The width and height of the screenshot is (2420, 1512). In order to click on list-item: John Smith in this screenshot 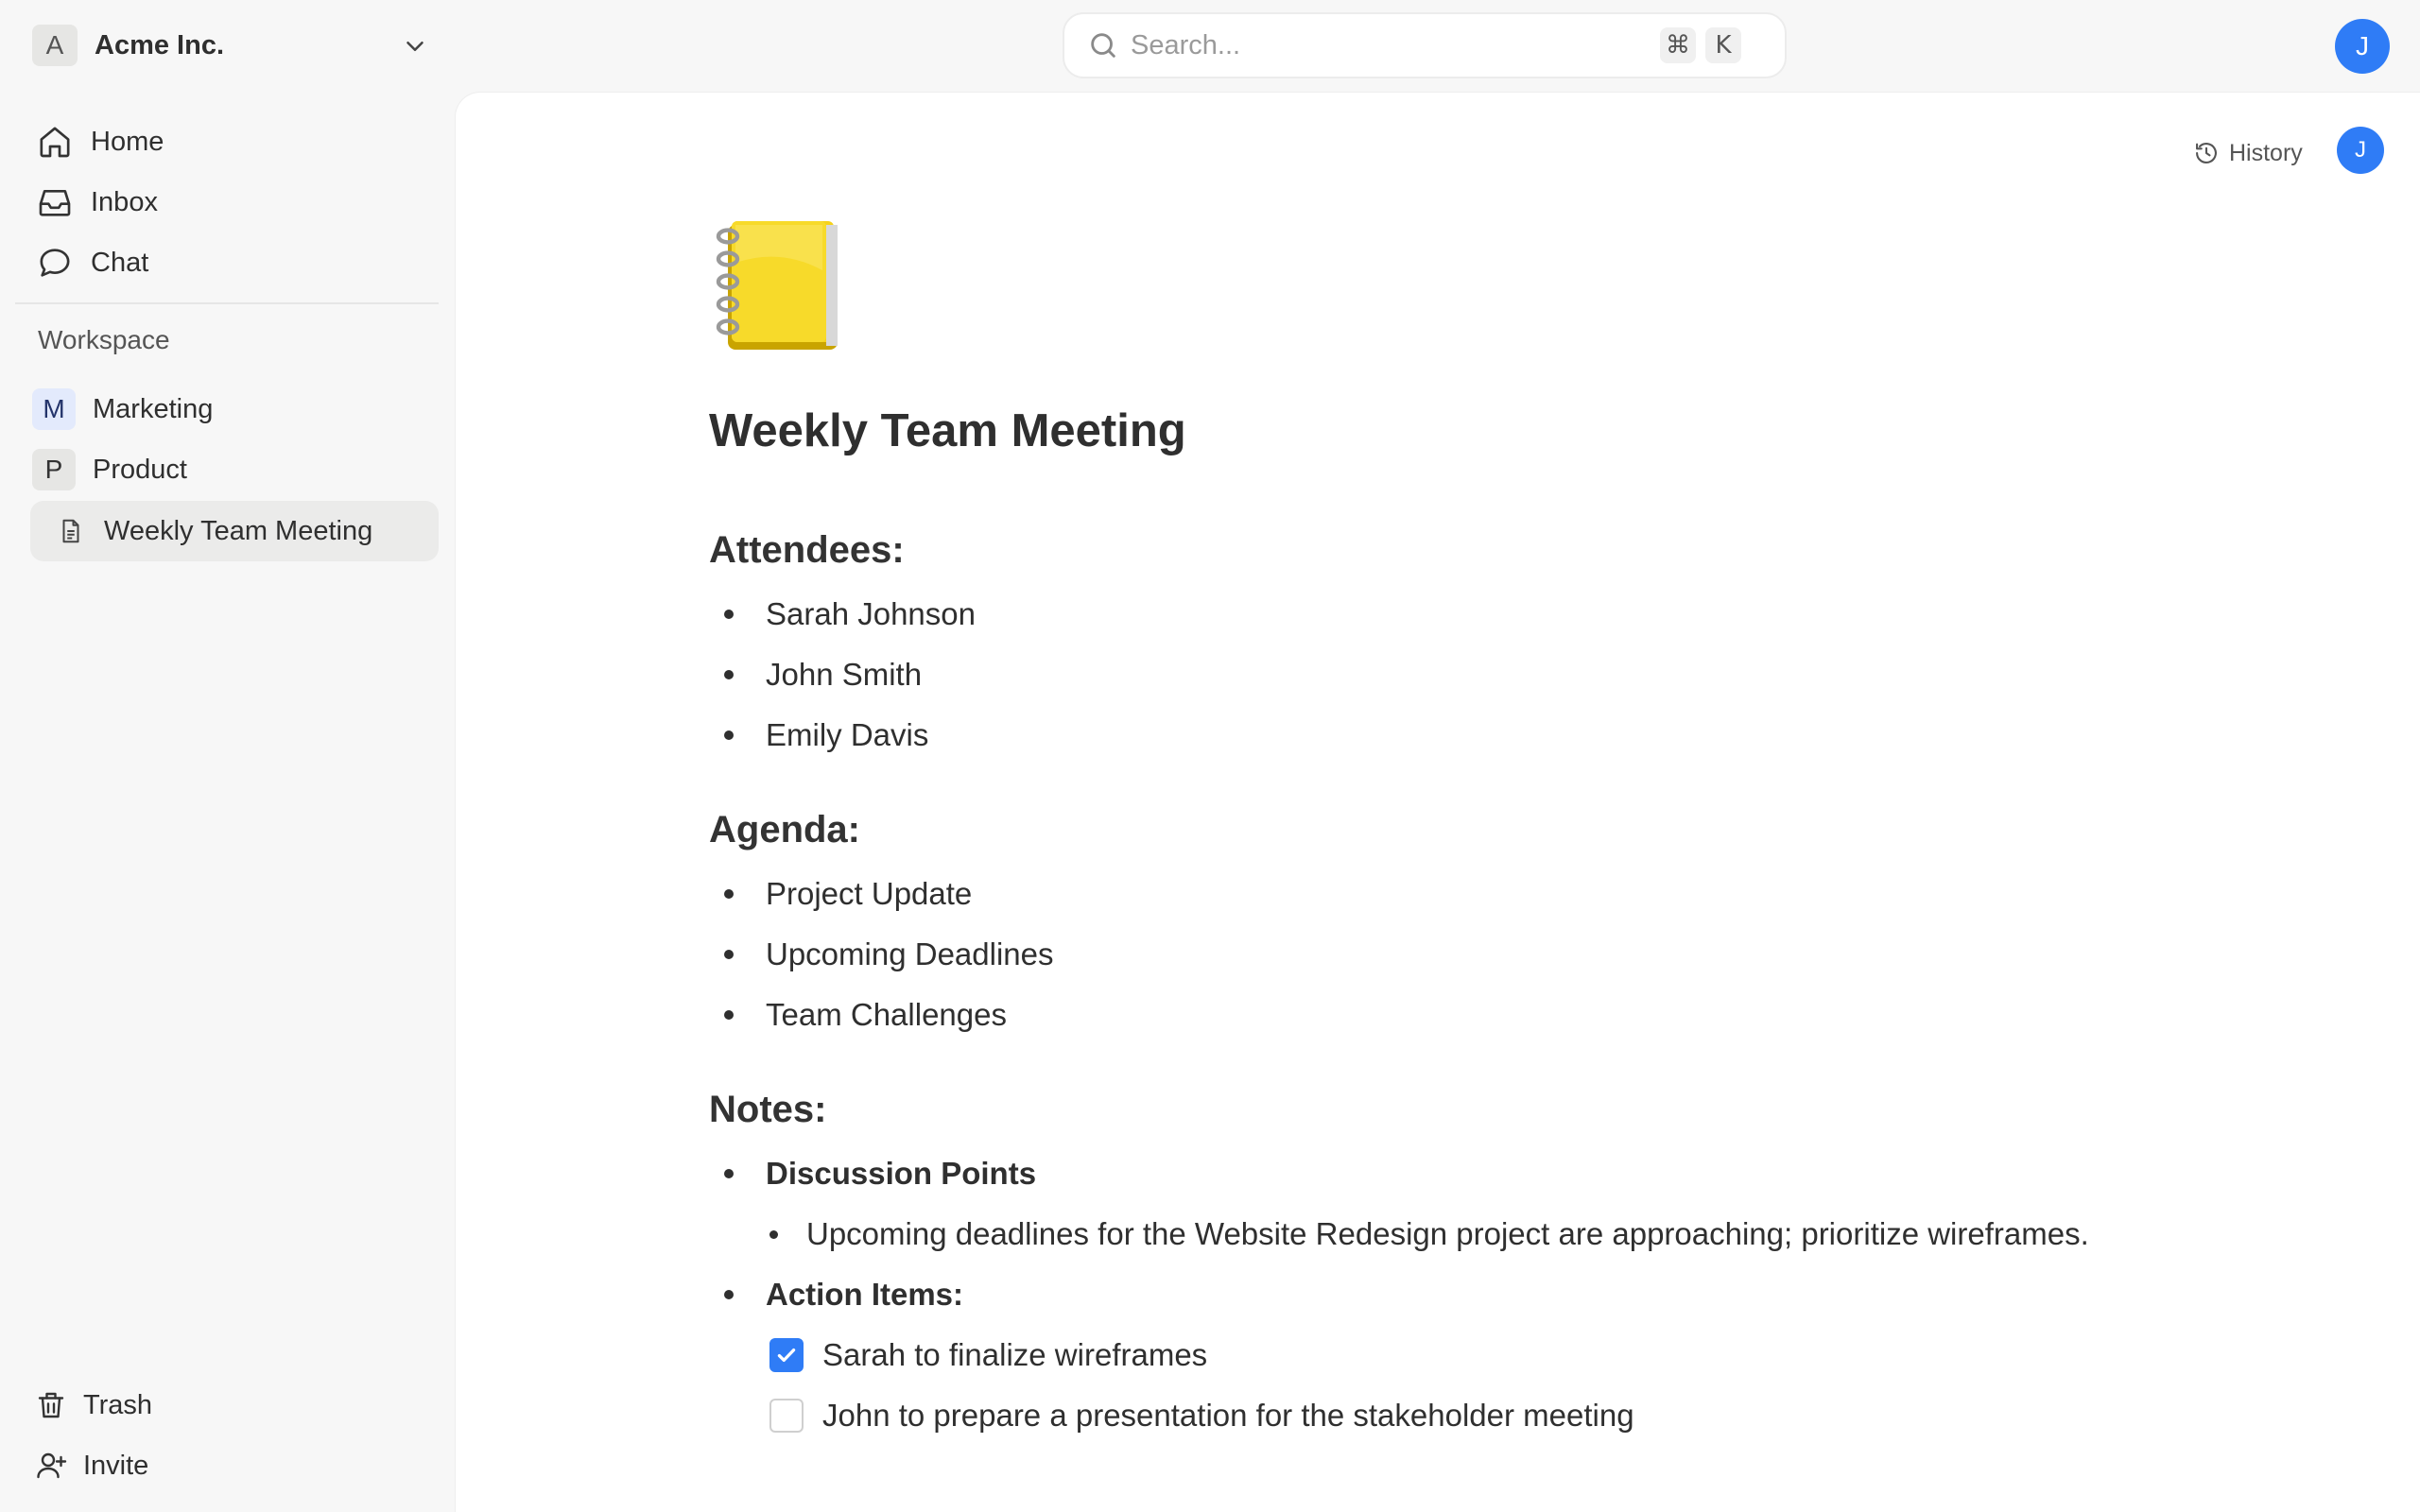, I will do `click(815, 674)`.